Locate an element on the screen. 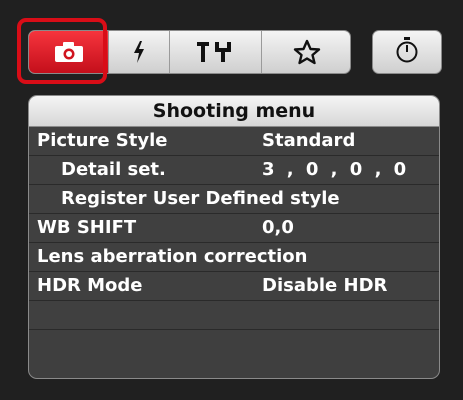 The image size is (463, 400). tab-timer is located at coordinates (407, 52).